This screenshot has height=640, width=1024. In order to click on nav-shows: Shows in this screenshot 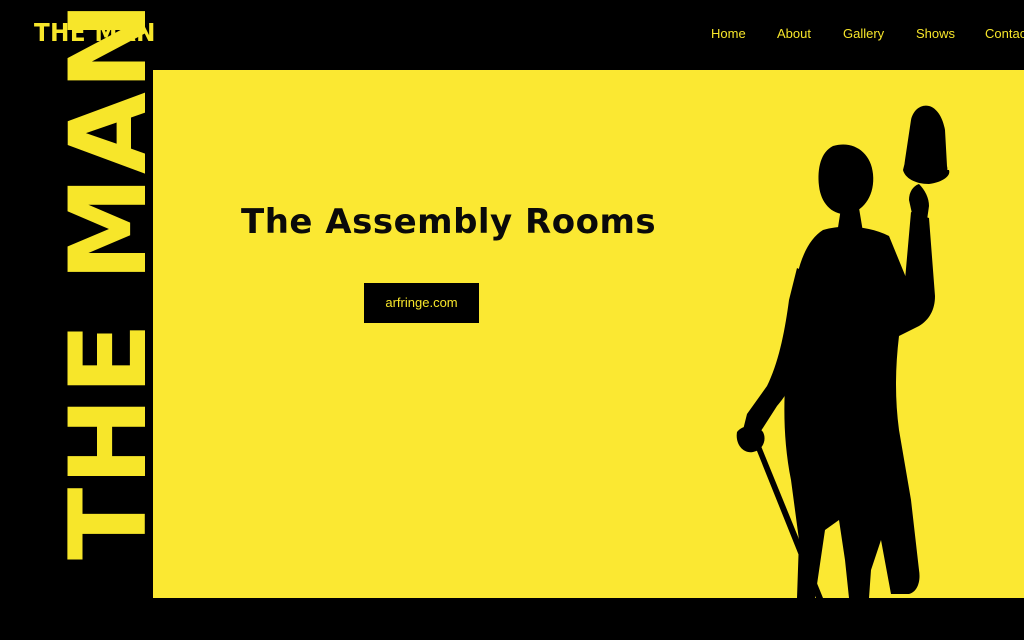, I will do `click(935, 33)`.